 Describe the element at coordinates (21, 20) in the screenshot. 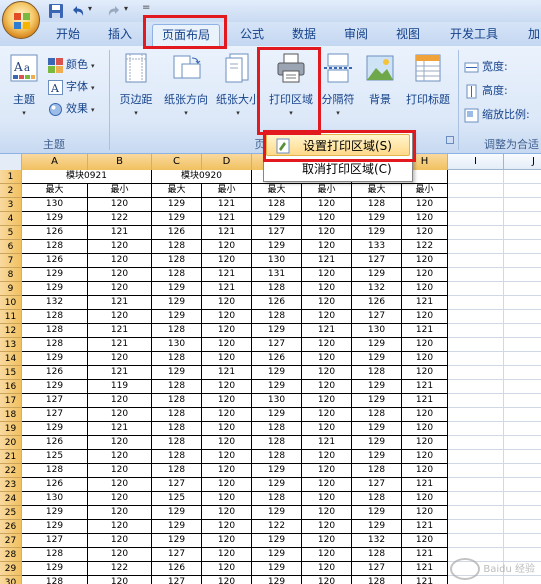

I see `office-button` at that location.